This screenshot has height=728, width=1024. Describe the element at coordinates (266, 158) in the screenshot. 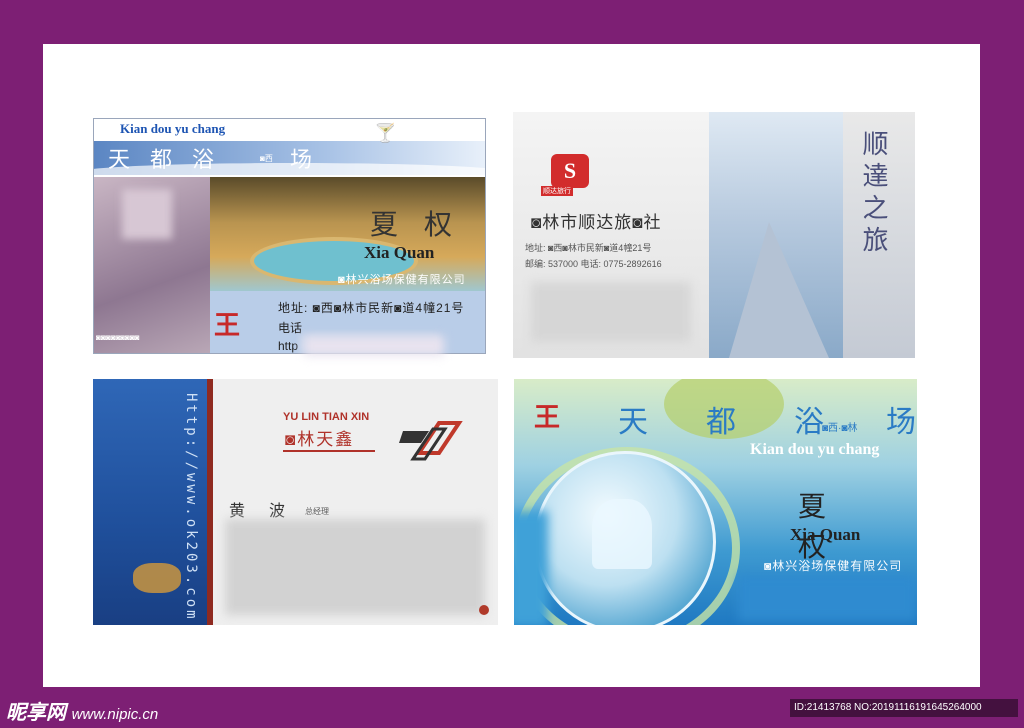

I see `card-cn-sub: ◙西` at that location.